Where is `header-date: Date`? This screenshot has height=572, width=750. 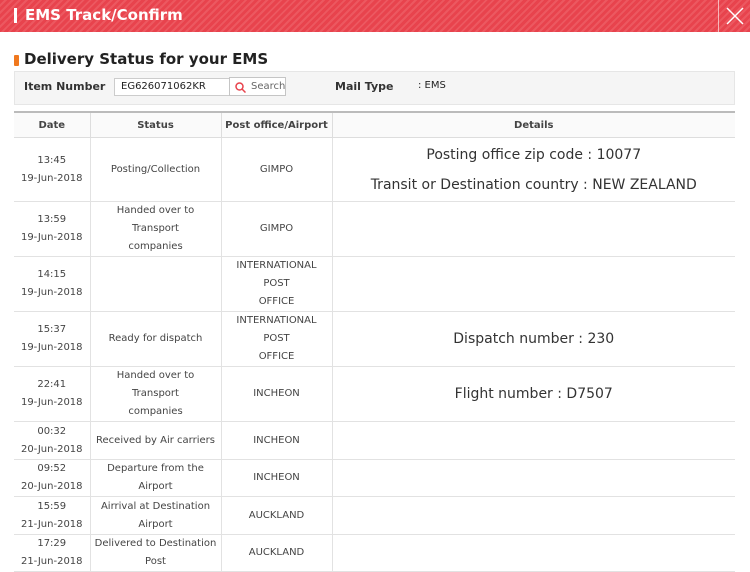
header-date: Date is located at coordinates (52, 125).